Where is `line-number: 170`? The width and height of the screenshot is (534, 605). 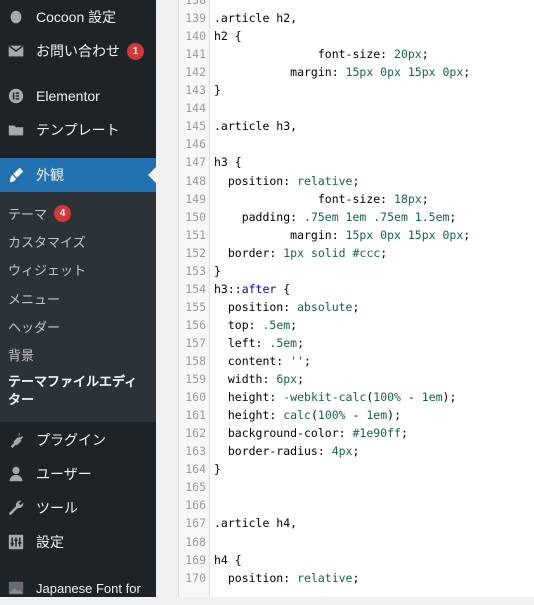
line-number: 170 is located at coordinates (195, 577).